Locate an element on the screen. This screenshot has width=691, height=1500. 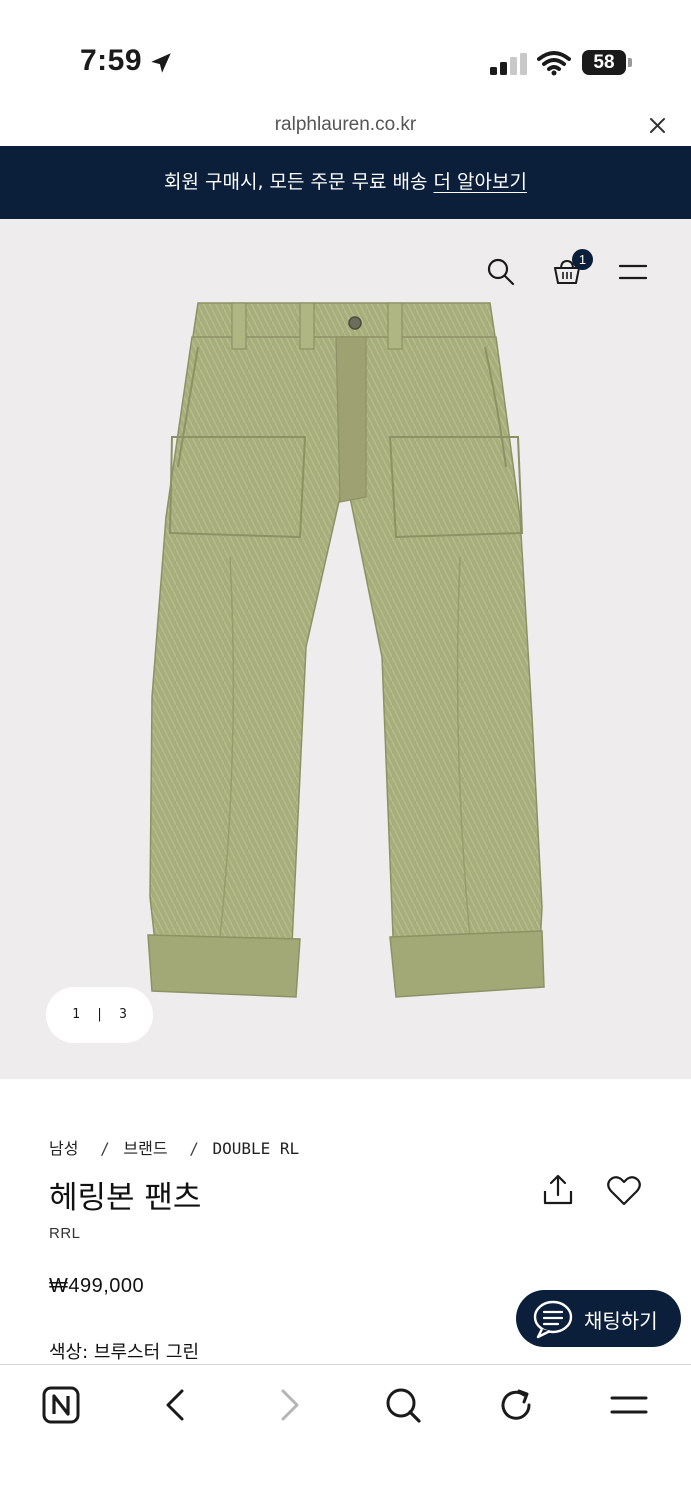
naver-home-icon is located at coordinates (61, 1405).